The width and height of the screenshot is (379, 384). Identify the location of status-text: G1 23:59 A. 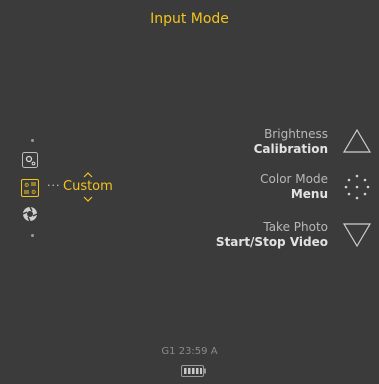
(189, 351).